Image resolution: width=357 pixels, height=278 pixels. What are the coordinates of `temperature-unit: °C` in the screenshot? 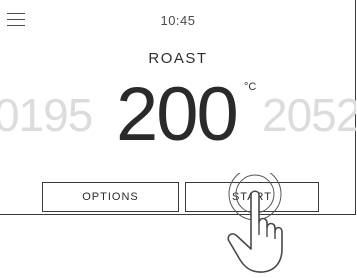 It's located at (250, 87).